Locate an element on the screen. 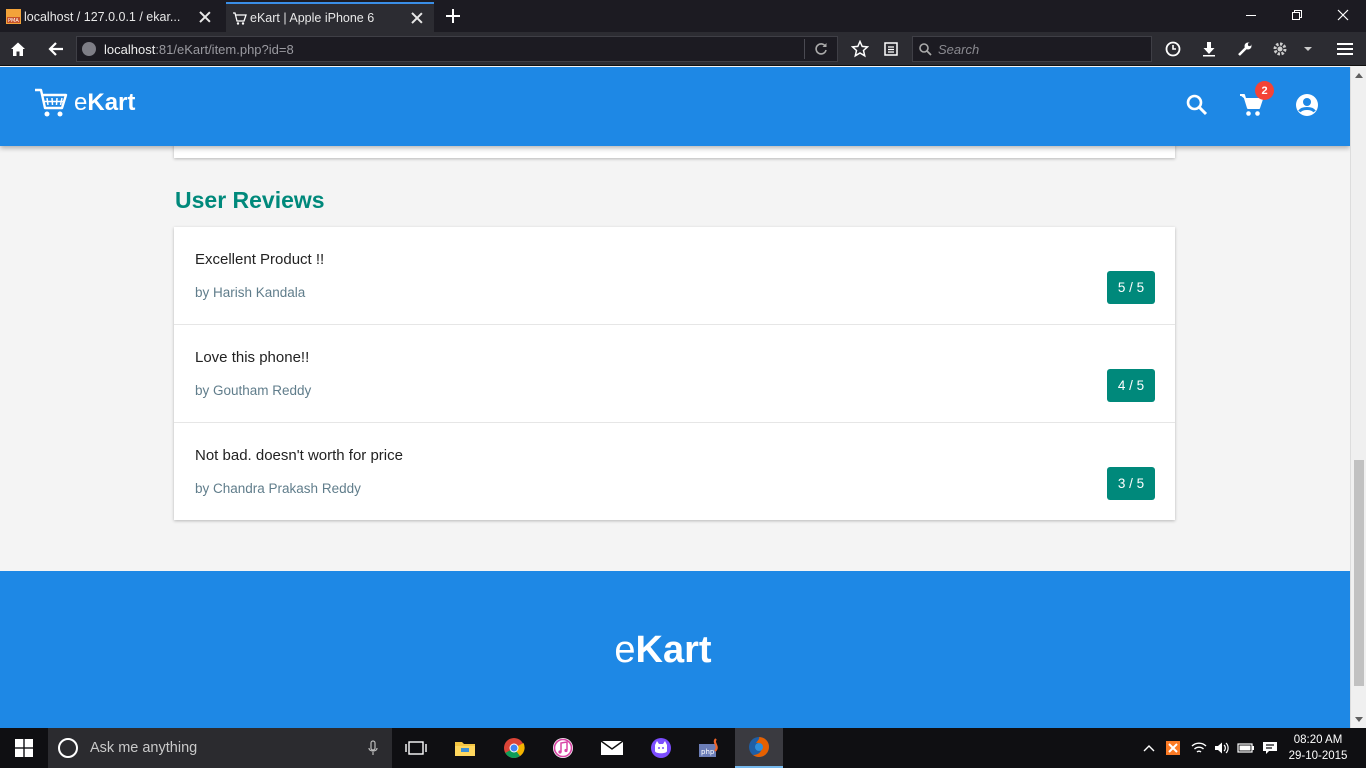 Image resolution: width=1366 pixels, height=768 pixels. wifi-icon is located at coordinates (1199, 748).